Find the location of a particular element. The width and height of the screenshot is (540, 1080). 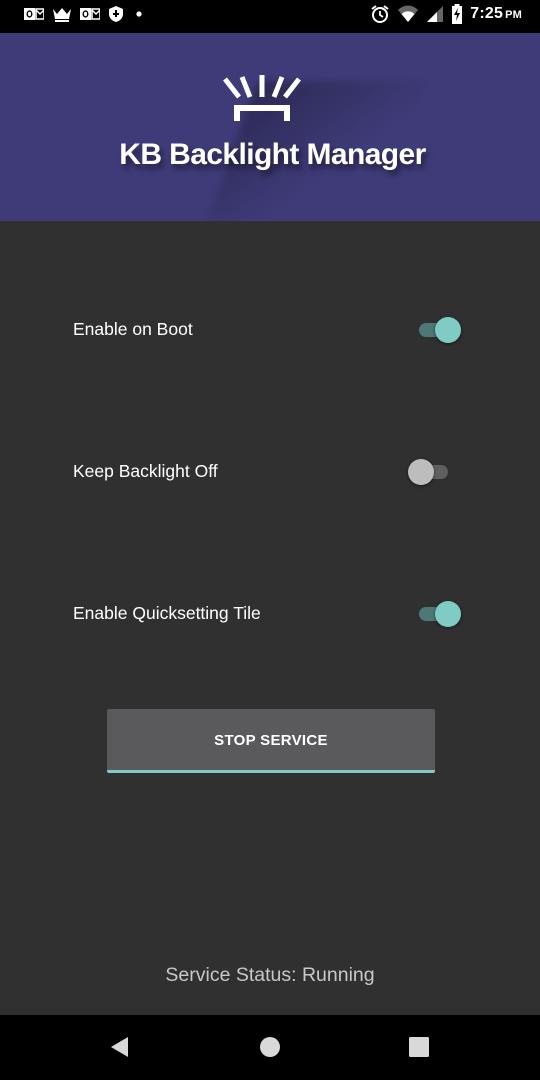

stop-service-button-label: STOP SERVICE is located at coordinates (271, 740).